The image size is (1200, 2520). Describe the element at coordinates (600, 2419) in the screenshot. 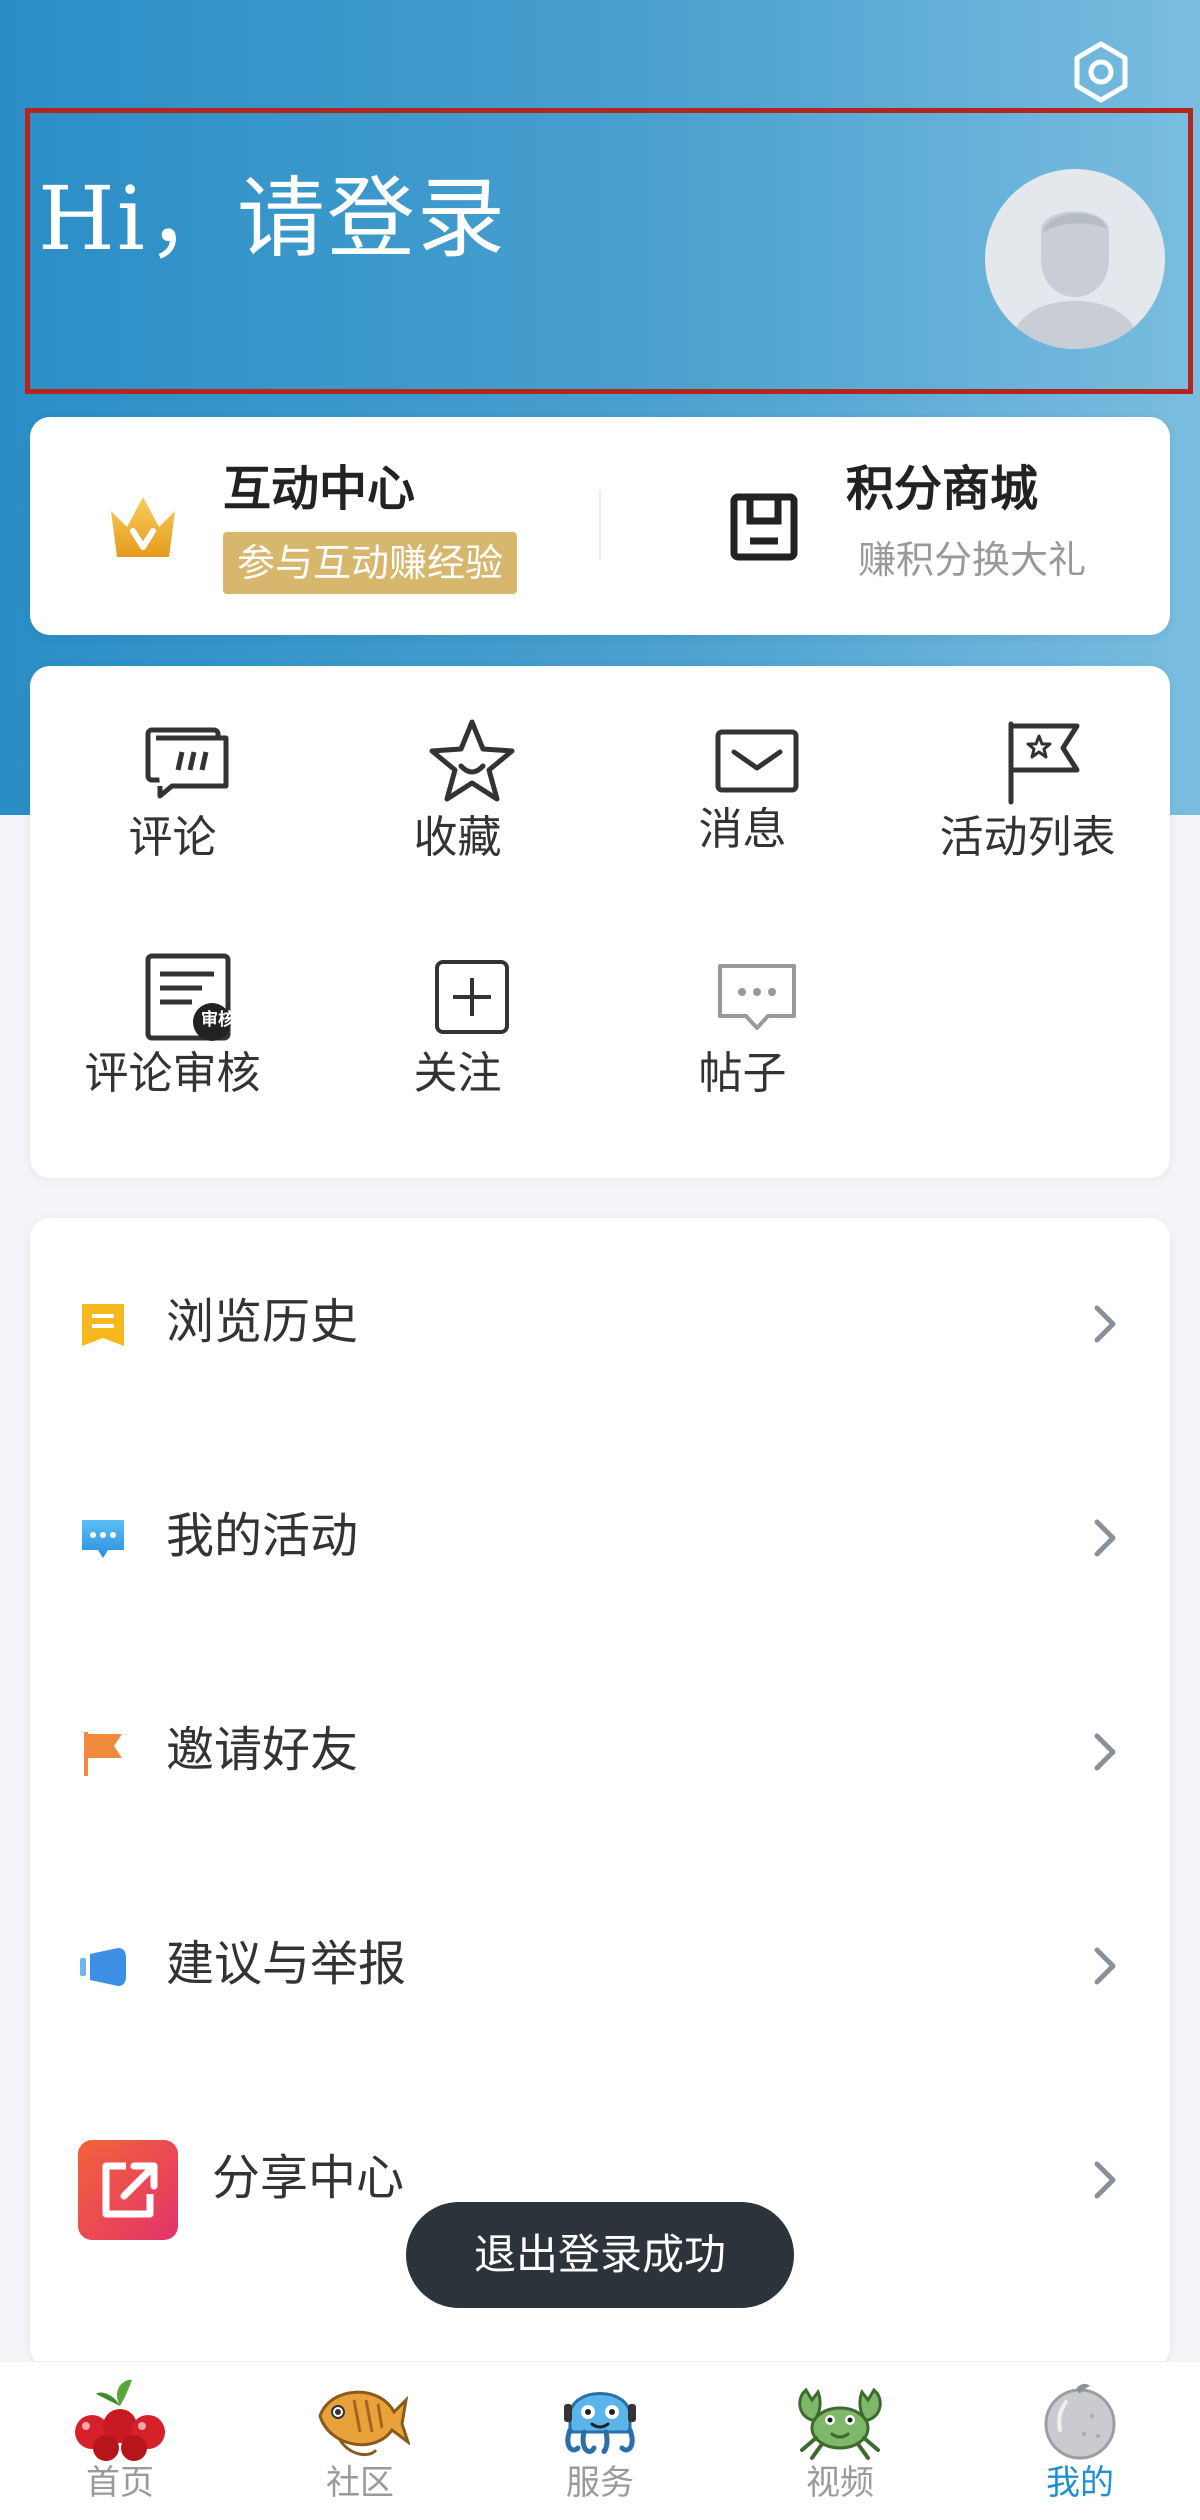

I see `octopus-icon` at that location.